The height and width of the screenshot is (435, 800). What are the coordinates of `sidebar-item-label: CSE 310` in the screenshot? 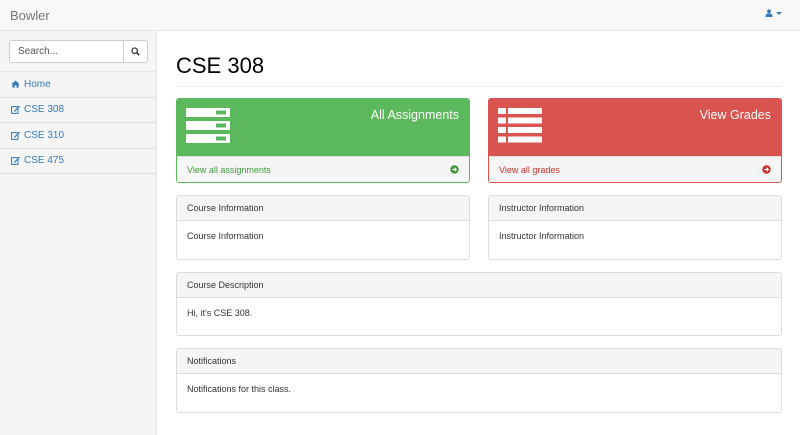 It's located at (44, 135).